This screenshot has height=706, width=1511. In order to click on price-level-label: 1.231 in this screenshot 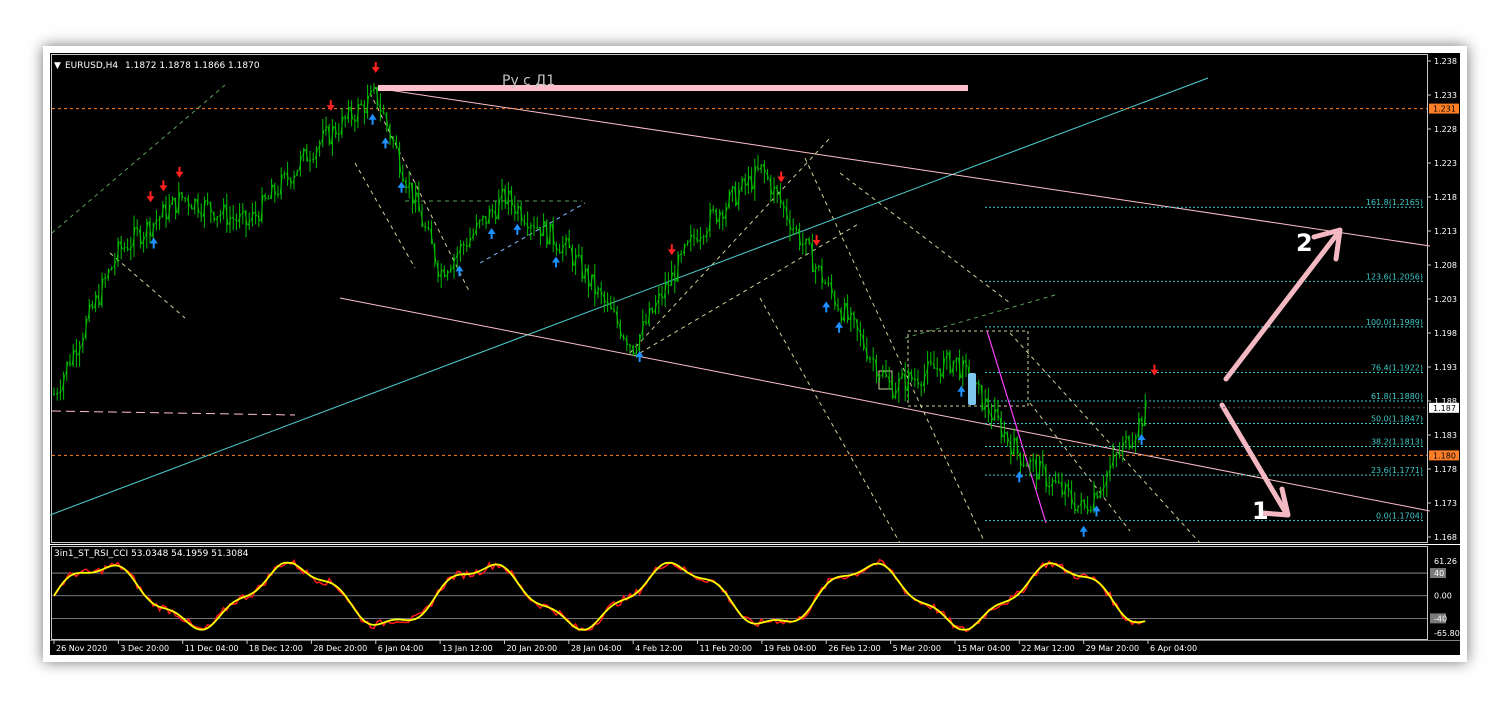, I will do `click(1444, 109)`.